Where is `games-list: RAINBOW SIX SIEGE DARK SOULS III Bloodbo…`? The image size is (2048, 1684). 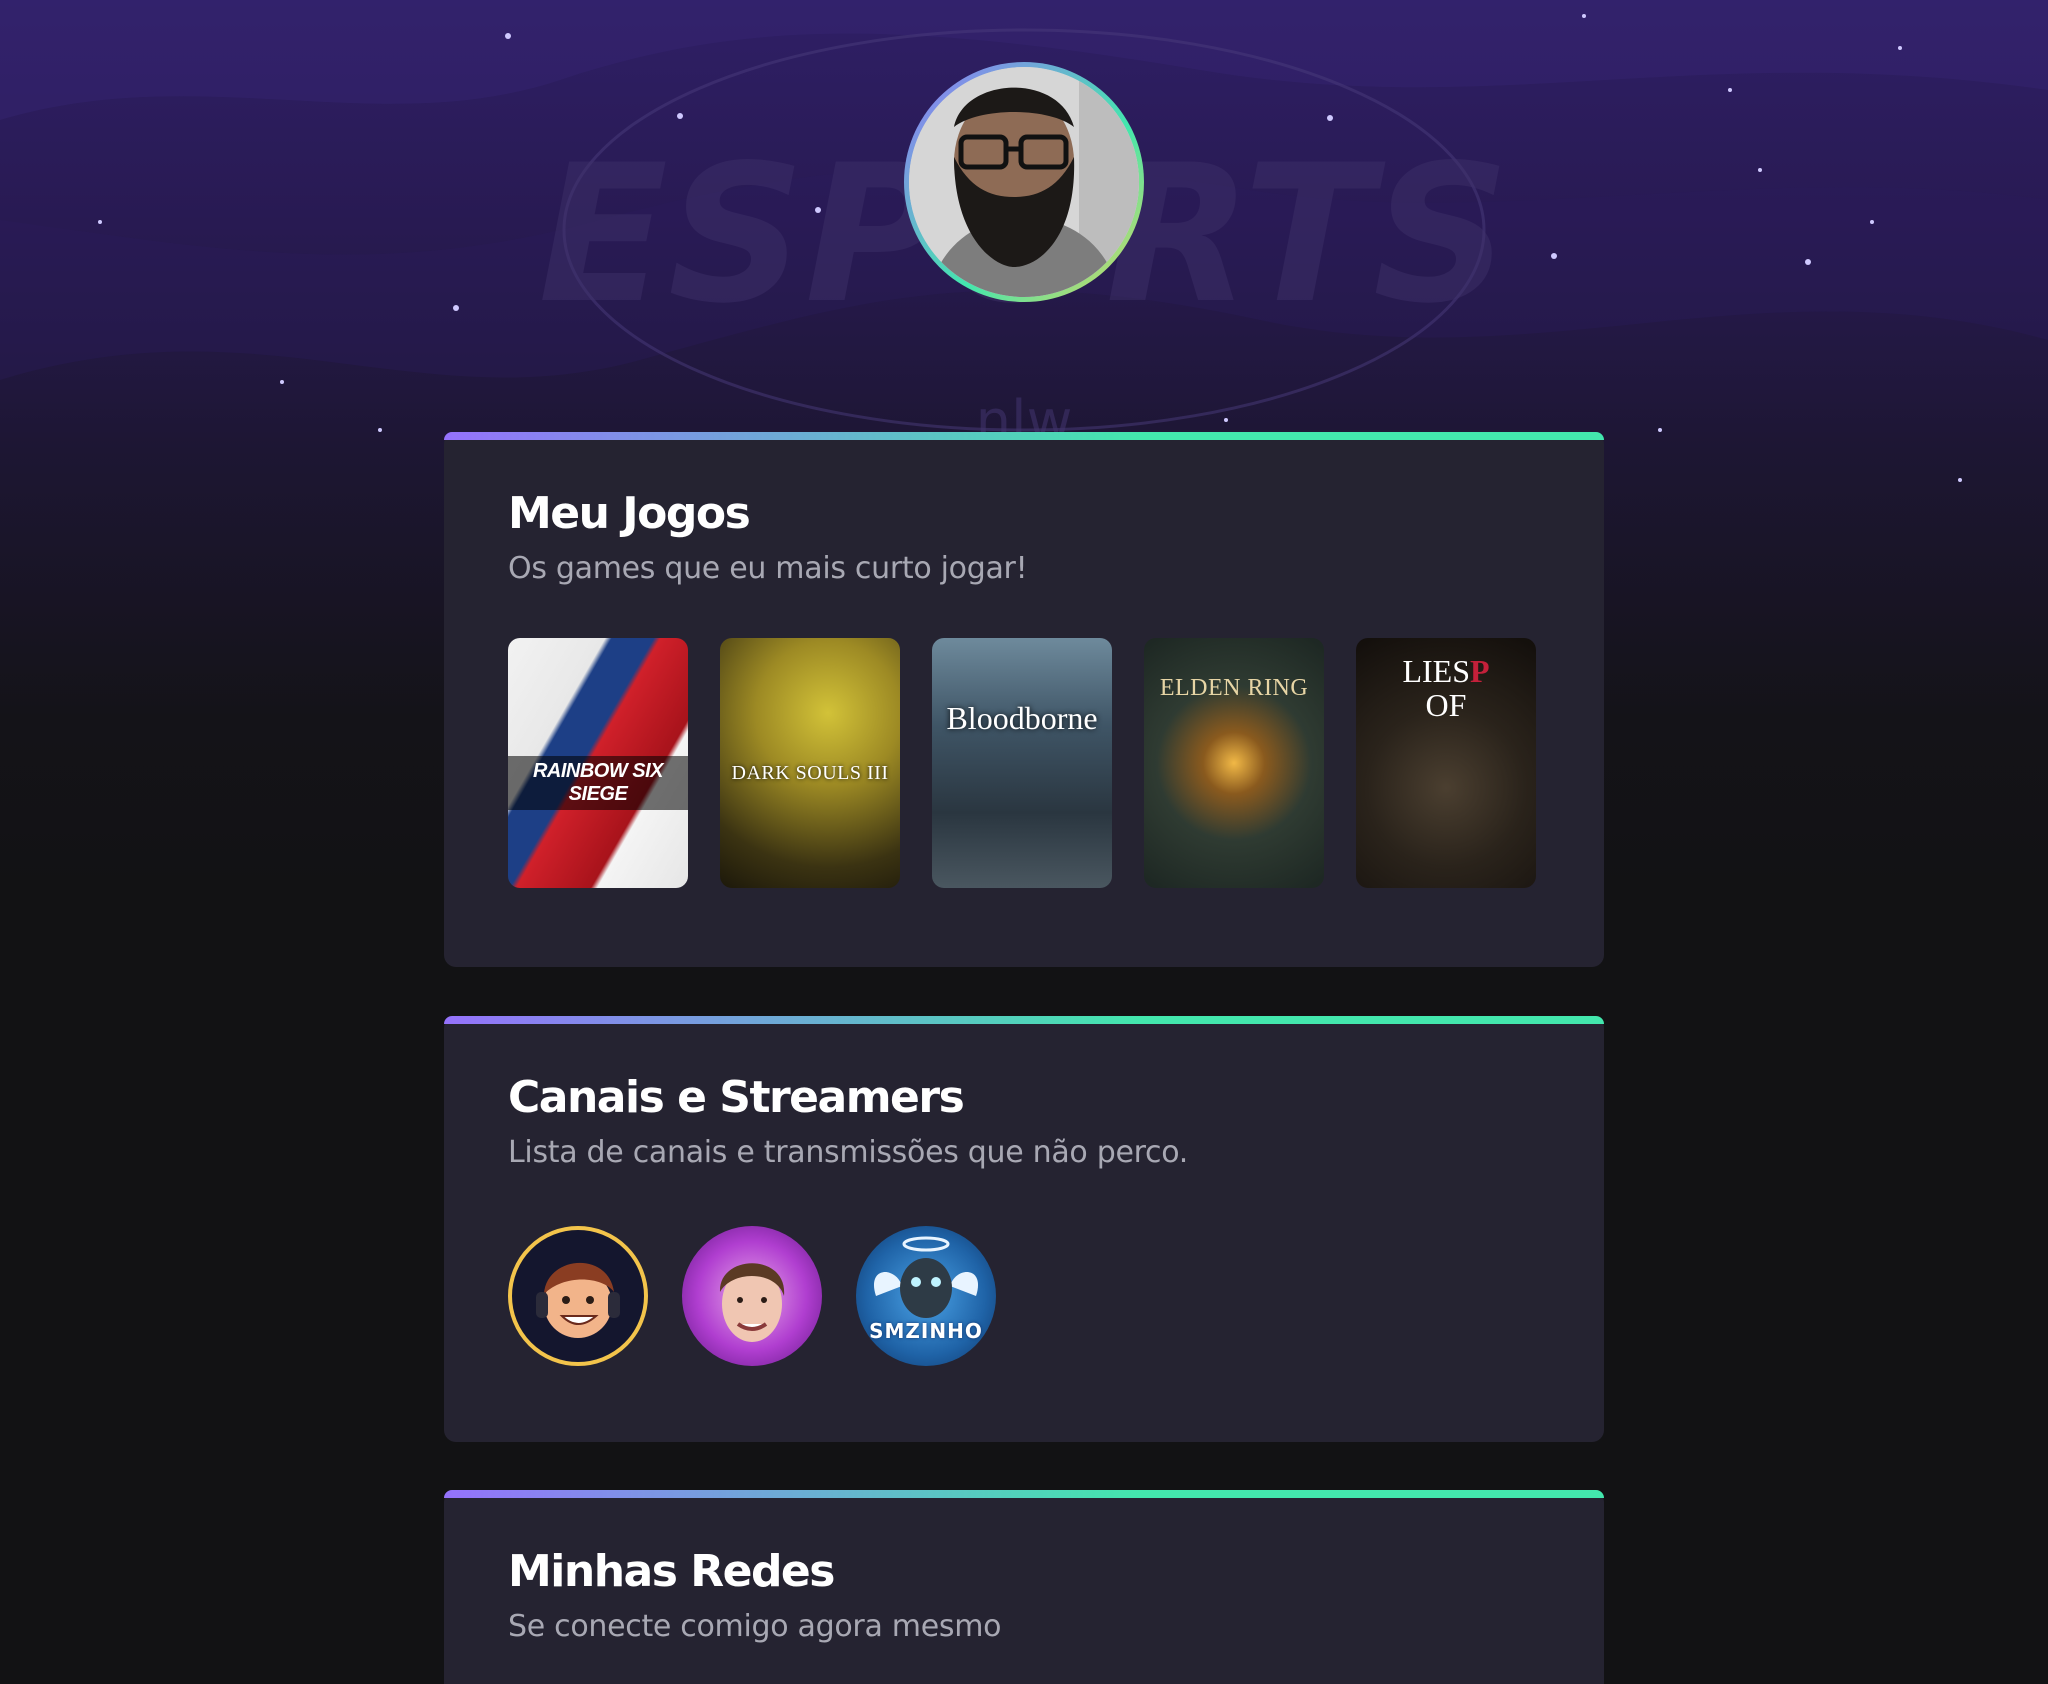
games-list: RAINBOW SIX SIEGE DARK SOULS III Bloodbo… is located at coordinates (1024, 763).